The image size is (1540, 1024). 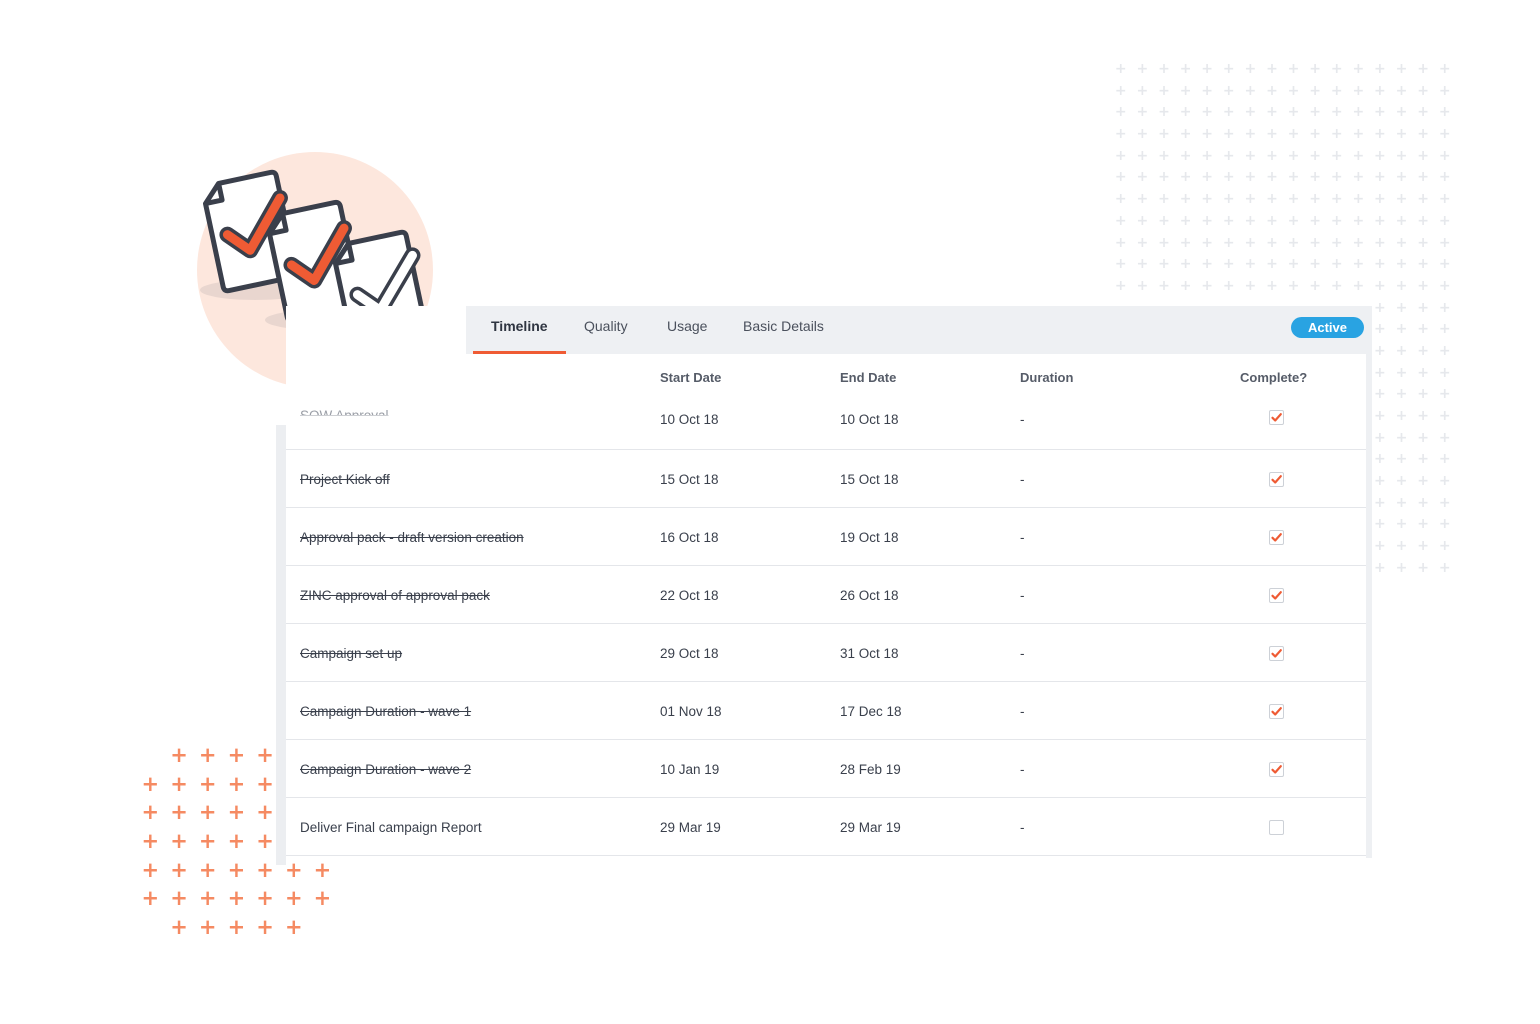 I want to click on column-header-complete: Complete?, so click(x=1273, y=377).